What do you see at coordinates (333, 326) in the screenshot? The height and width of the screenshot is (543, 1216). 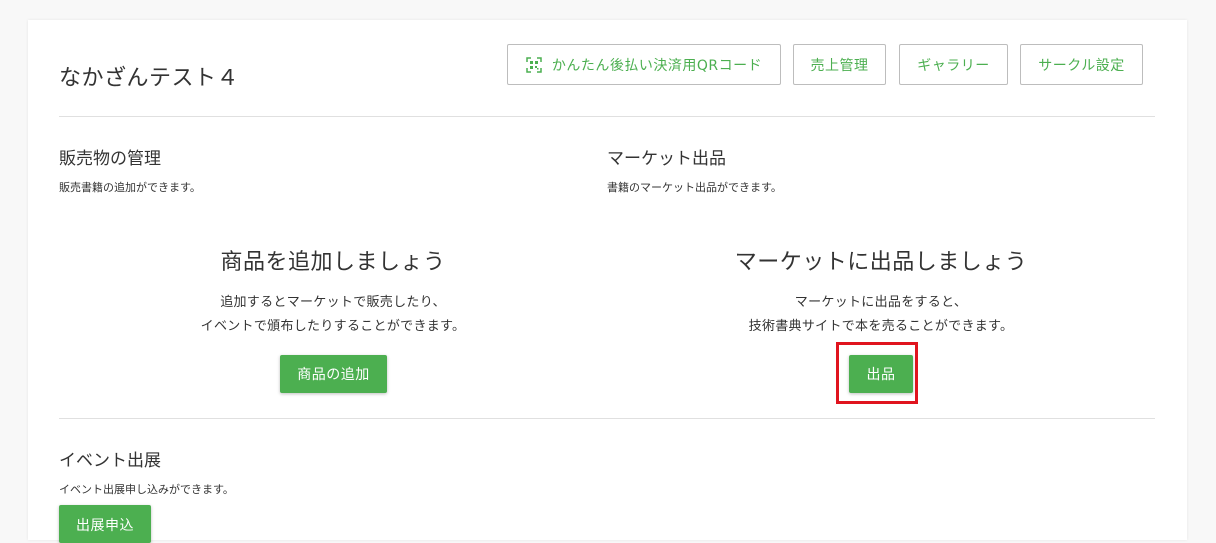 I see `products-cta-line2: イベントで頒布したりすることができます。` at bounding box center [333, 326].